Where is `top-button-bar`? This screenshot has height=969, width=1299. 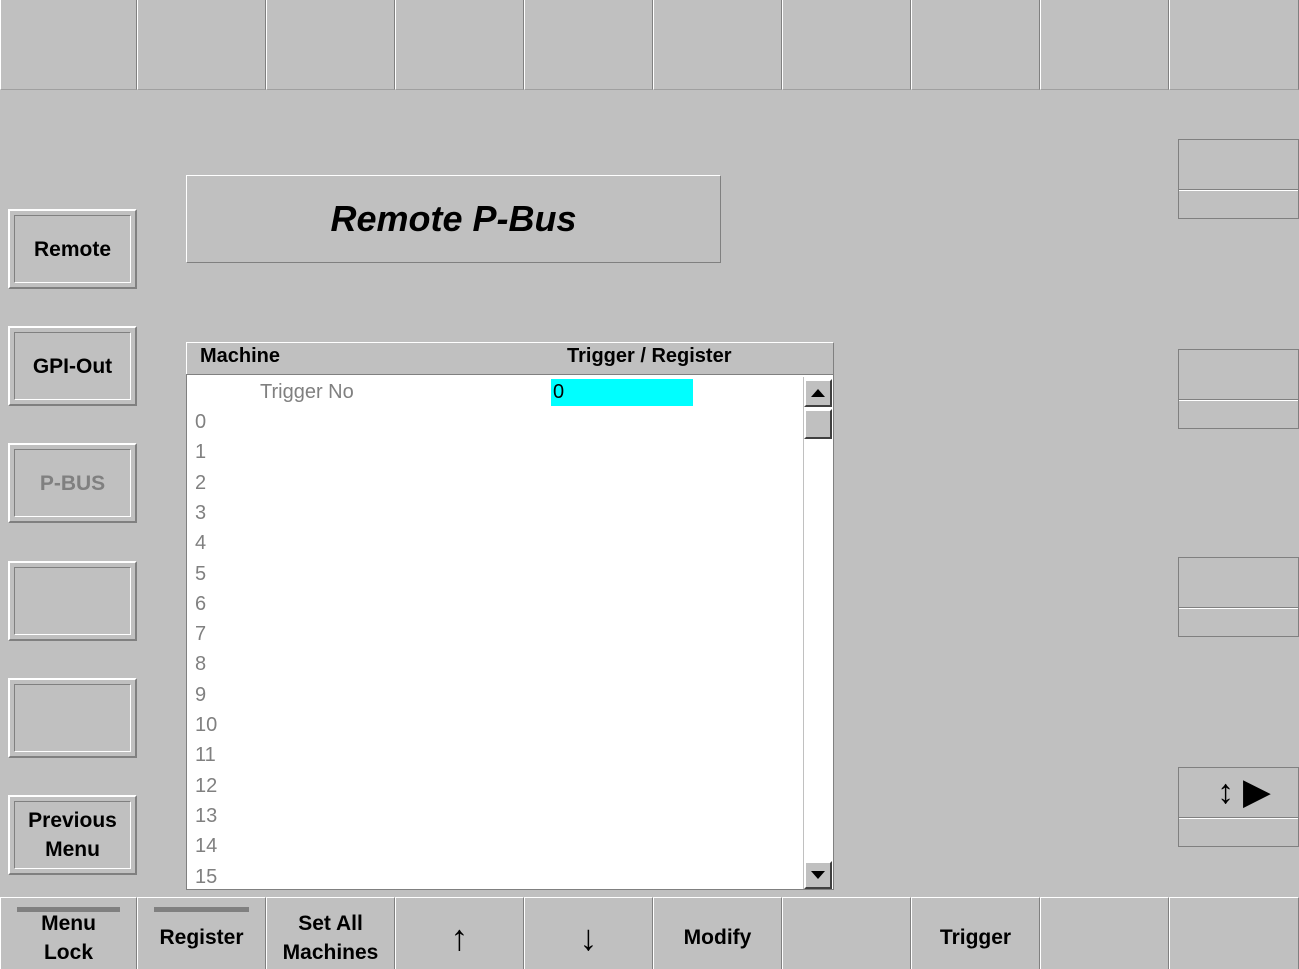 top-button-bar is located at coordinates (649, 45).